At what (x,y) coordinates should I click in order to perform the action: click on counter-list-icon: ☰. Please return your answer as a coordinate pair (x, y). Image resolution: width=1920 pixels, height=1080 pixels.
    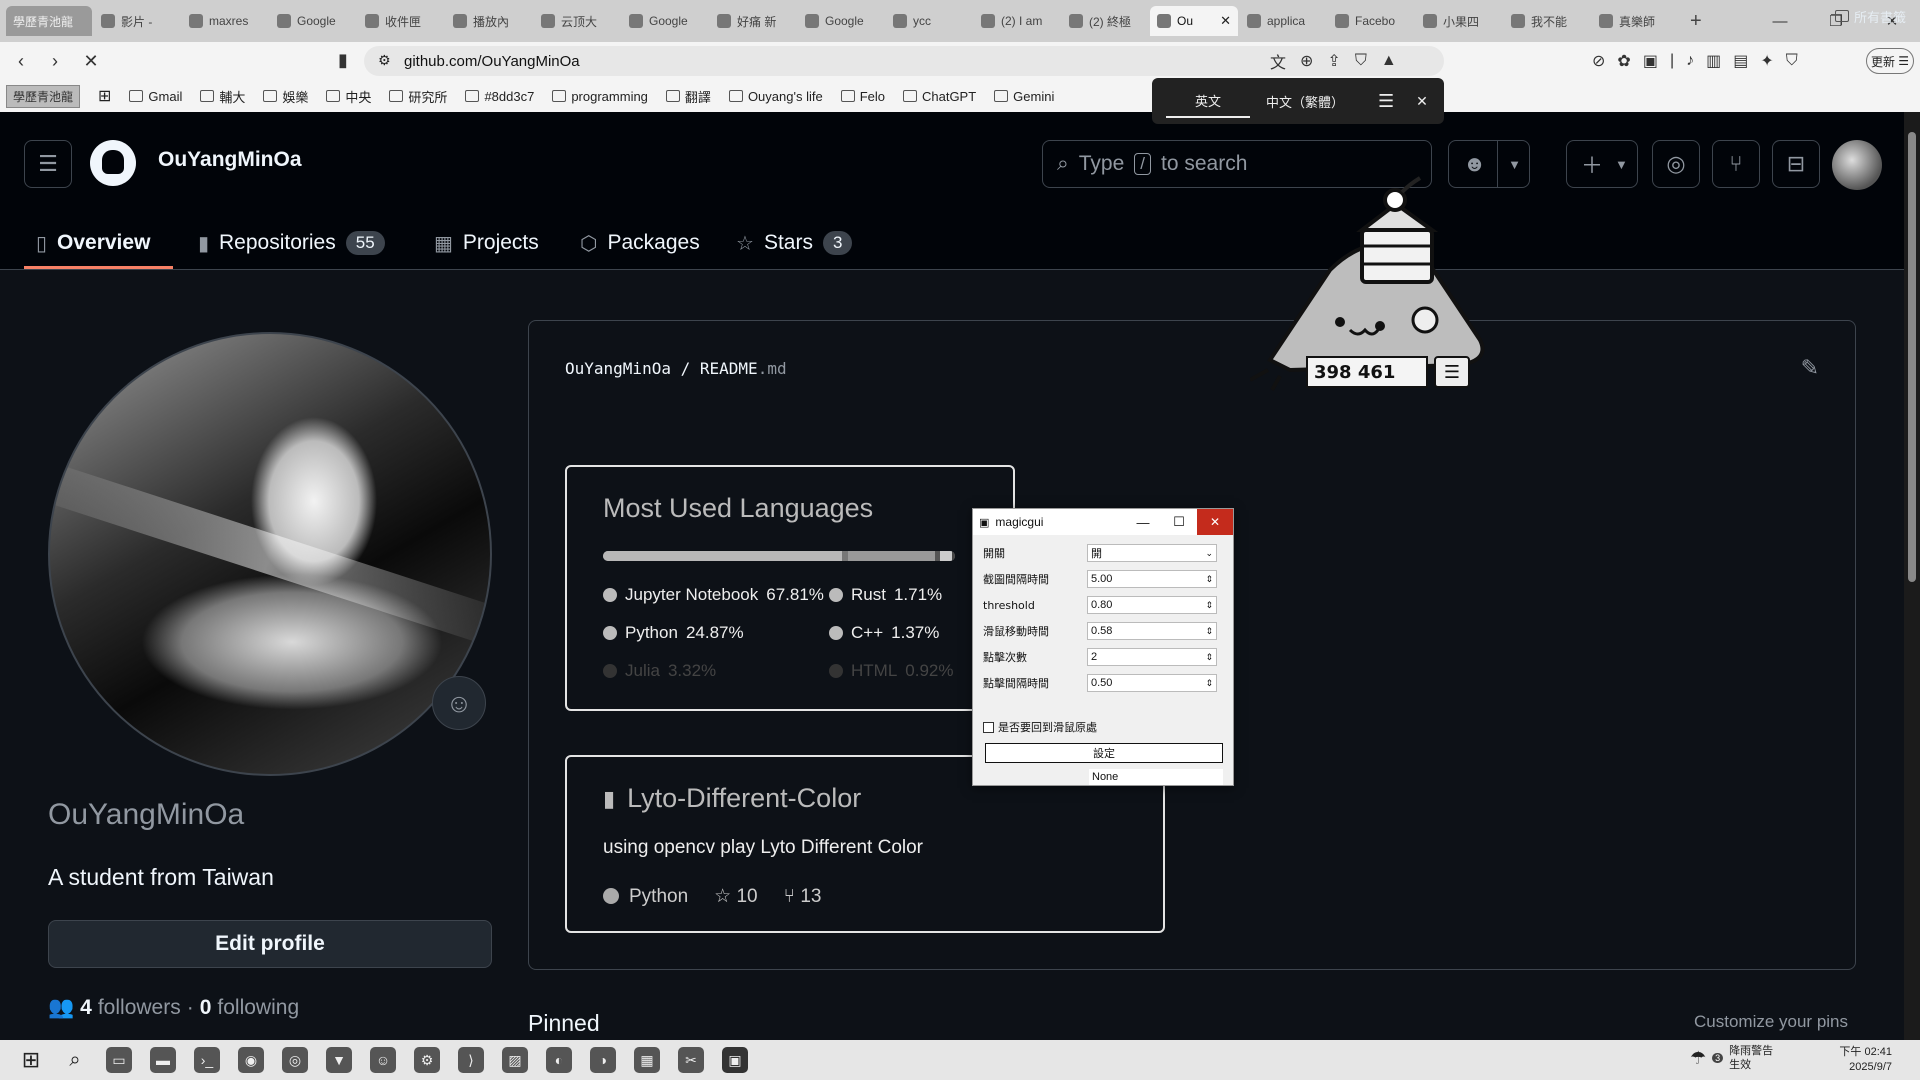
    Looking at the image, I should click on (1452, 372).